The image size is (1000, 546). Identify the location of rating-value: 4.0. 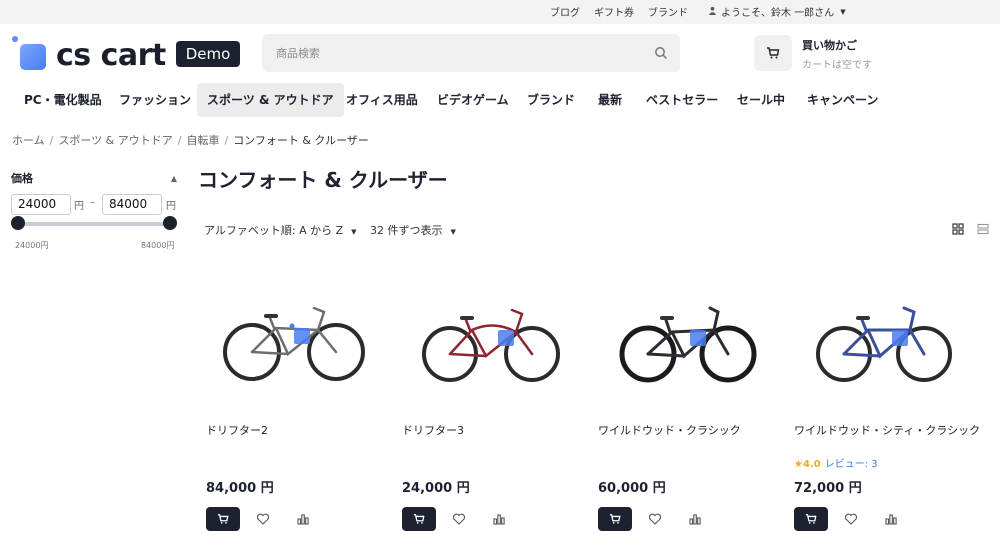
(811, 464).